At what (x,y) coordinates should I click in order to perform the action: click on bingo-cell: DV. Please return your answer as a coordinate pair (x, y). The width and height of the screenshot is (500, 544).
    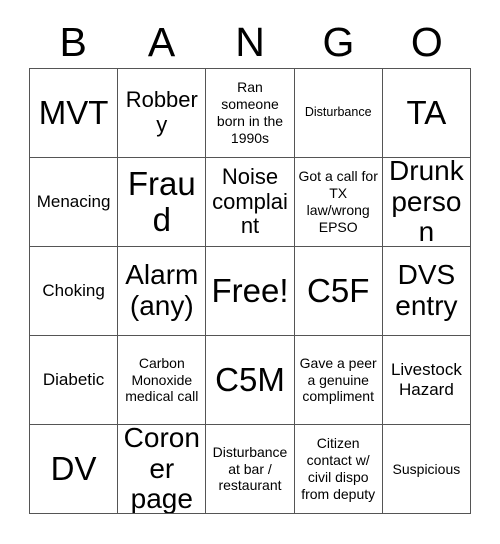
    Looking at the image, I should click on (74, 469).